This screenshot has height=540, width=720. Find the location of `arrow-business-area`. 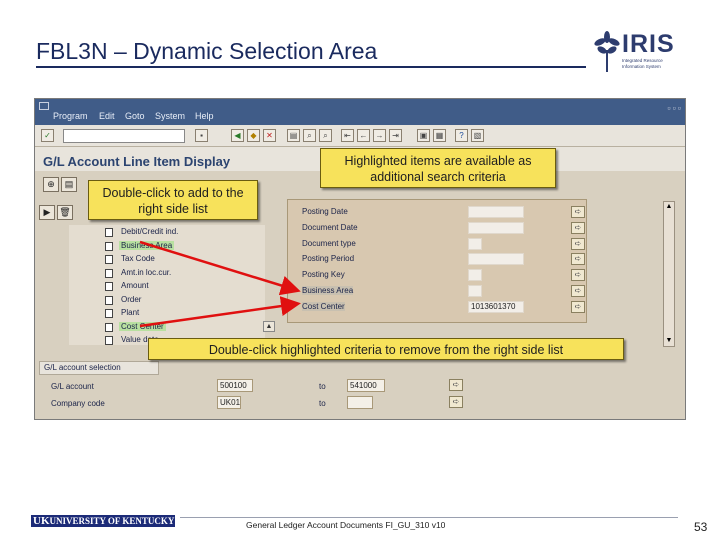

arrow-business-area is located at coordinates (220, 268).